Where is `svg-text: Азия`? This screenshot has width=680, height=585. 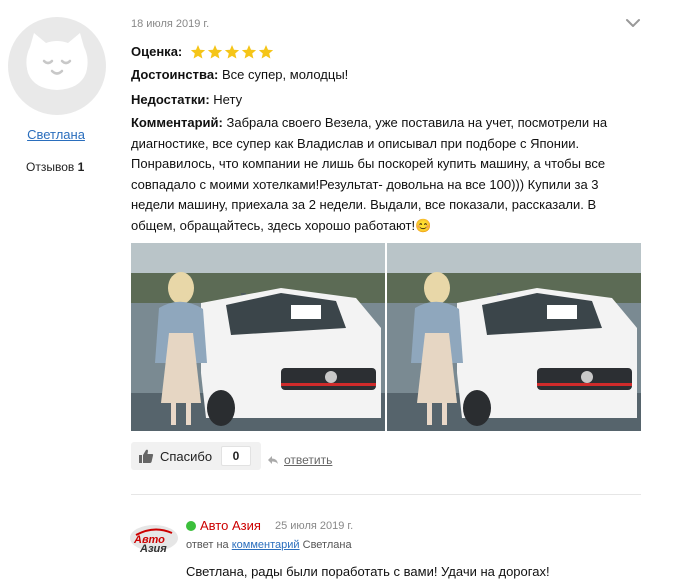 svg-text: Азия is located at coordinates (153, 549).